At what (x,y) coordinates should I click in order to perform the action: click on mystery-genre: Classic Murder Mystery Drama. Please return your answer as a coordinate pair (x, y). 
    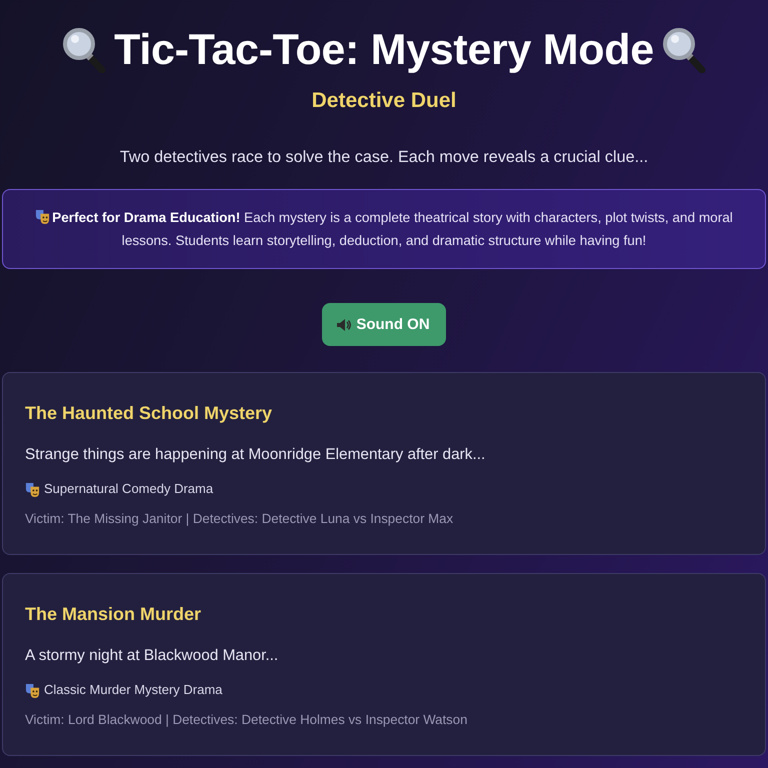
    Looking at the image, I should click on (133, 690).